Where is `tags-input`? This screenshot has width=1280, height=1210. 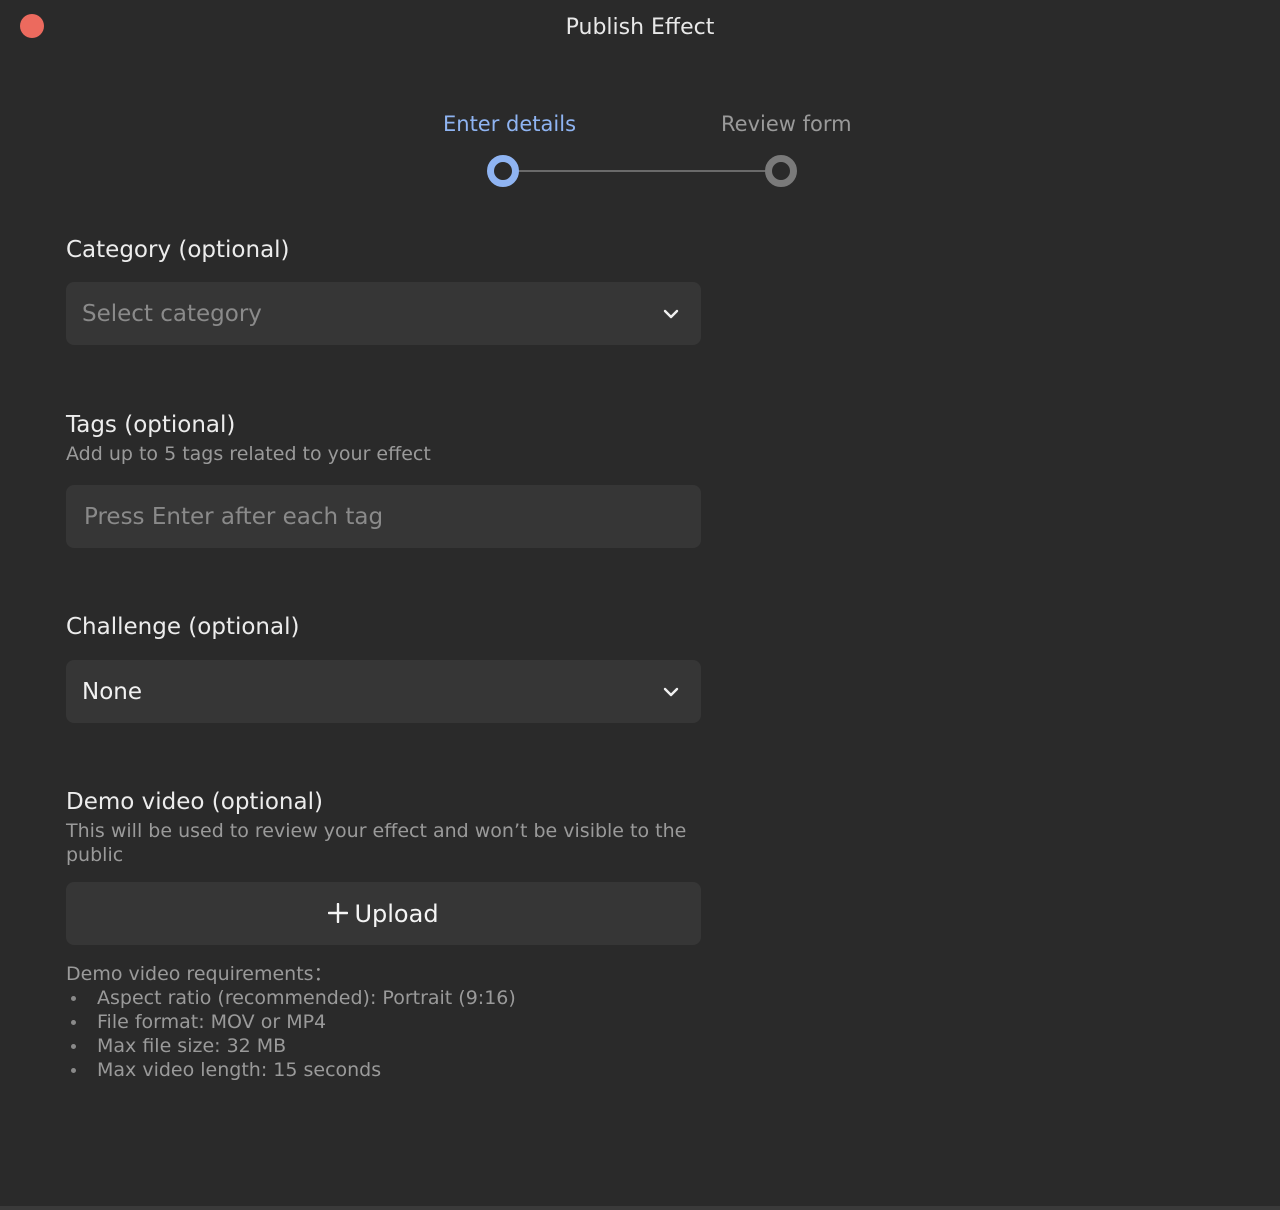 tags-input is located at coordinates (383, 516).